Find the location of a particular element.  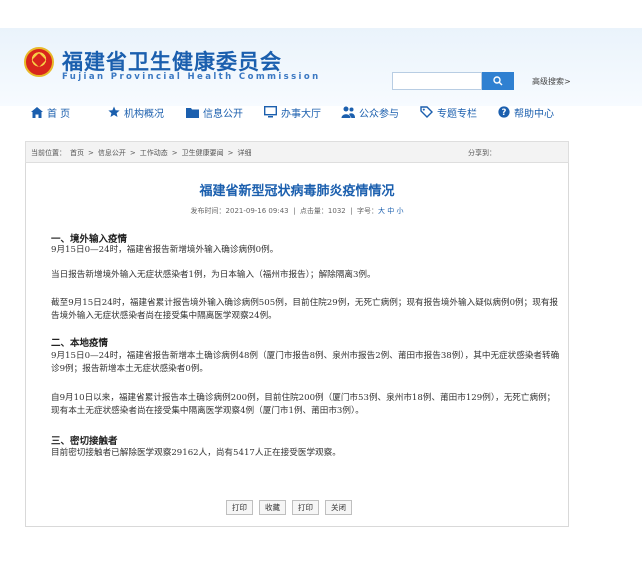

close-button: 关闭 is located at coordinates (338, 507).